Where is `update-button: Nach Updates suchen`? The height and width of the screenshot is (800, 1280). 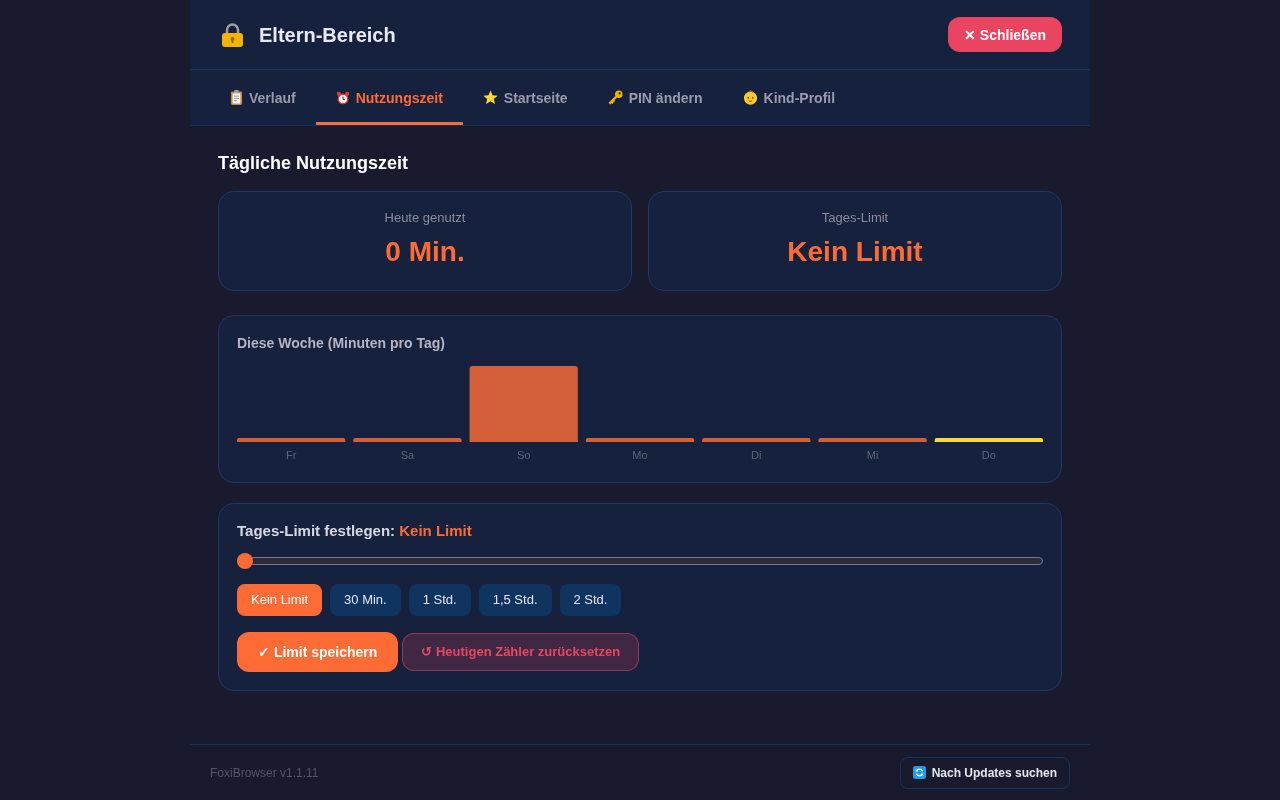 update-button: Nach Updates suchen is located at coordinates (984, 772).